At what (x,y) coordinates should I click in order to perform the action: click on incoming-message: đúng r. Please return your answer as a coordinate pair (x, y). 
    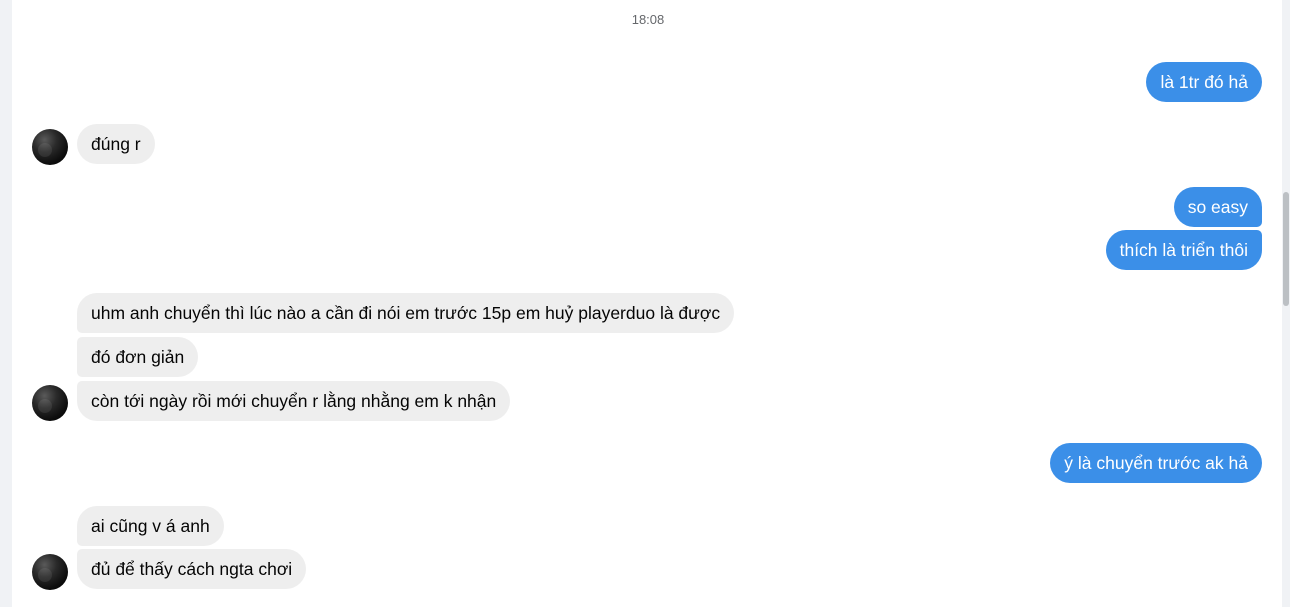
    Looking at the image, I should click on (116, 144).